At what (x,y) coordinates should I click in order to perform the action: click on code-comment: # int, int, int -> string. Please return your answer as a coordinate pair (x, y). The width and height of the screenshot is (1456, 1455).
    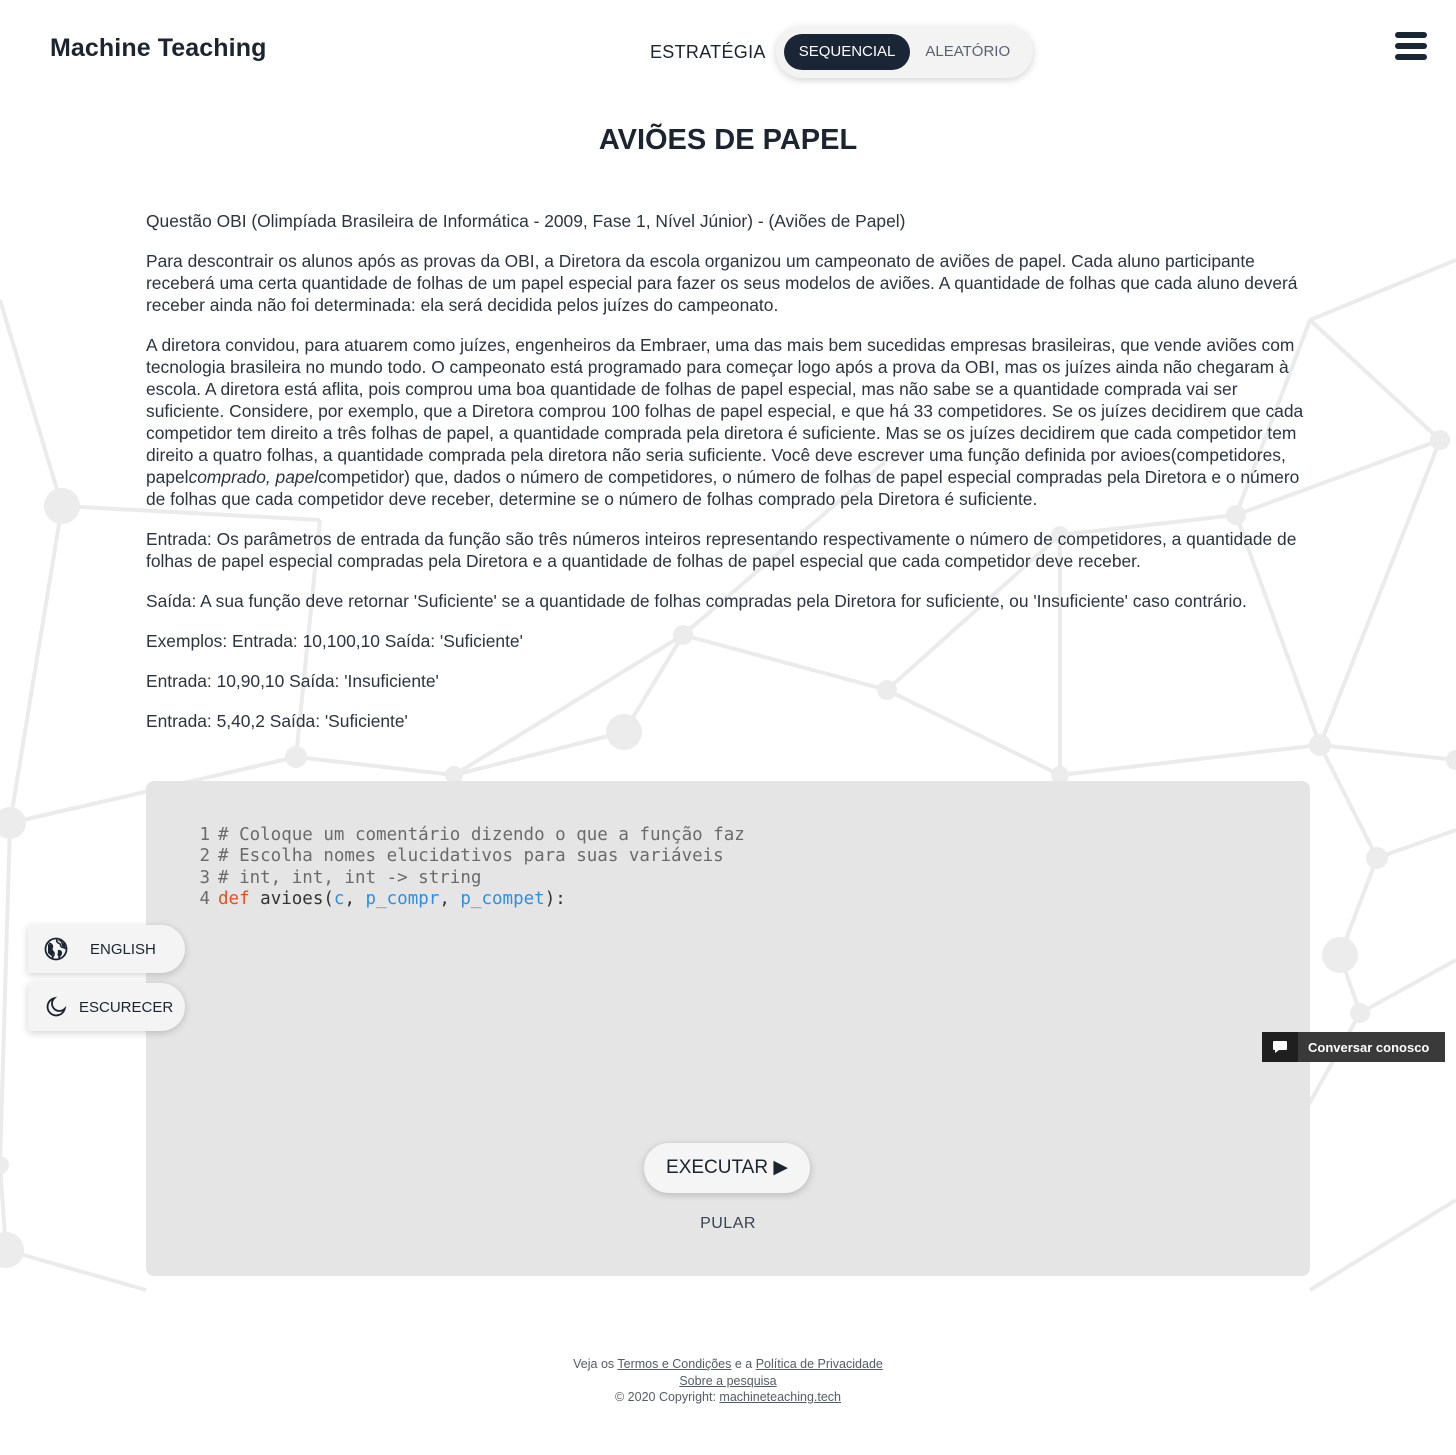
    Looking at the image, I should click on (350, 877).